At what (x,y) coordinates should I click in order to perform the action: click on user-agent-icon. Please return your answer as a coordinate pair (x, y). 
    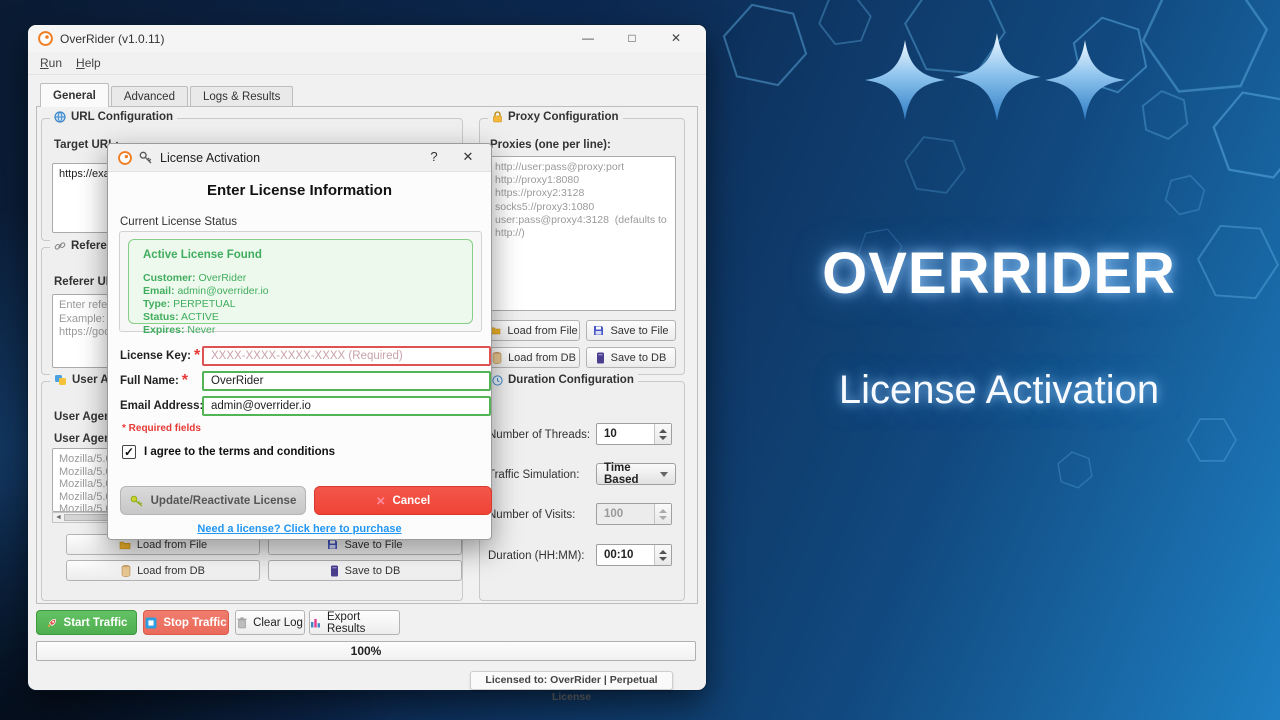
    Looking at the image, I should click on (60, 380).